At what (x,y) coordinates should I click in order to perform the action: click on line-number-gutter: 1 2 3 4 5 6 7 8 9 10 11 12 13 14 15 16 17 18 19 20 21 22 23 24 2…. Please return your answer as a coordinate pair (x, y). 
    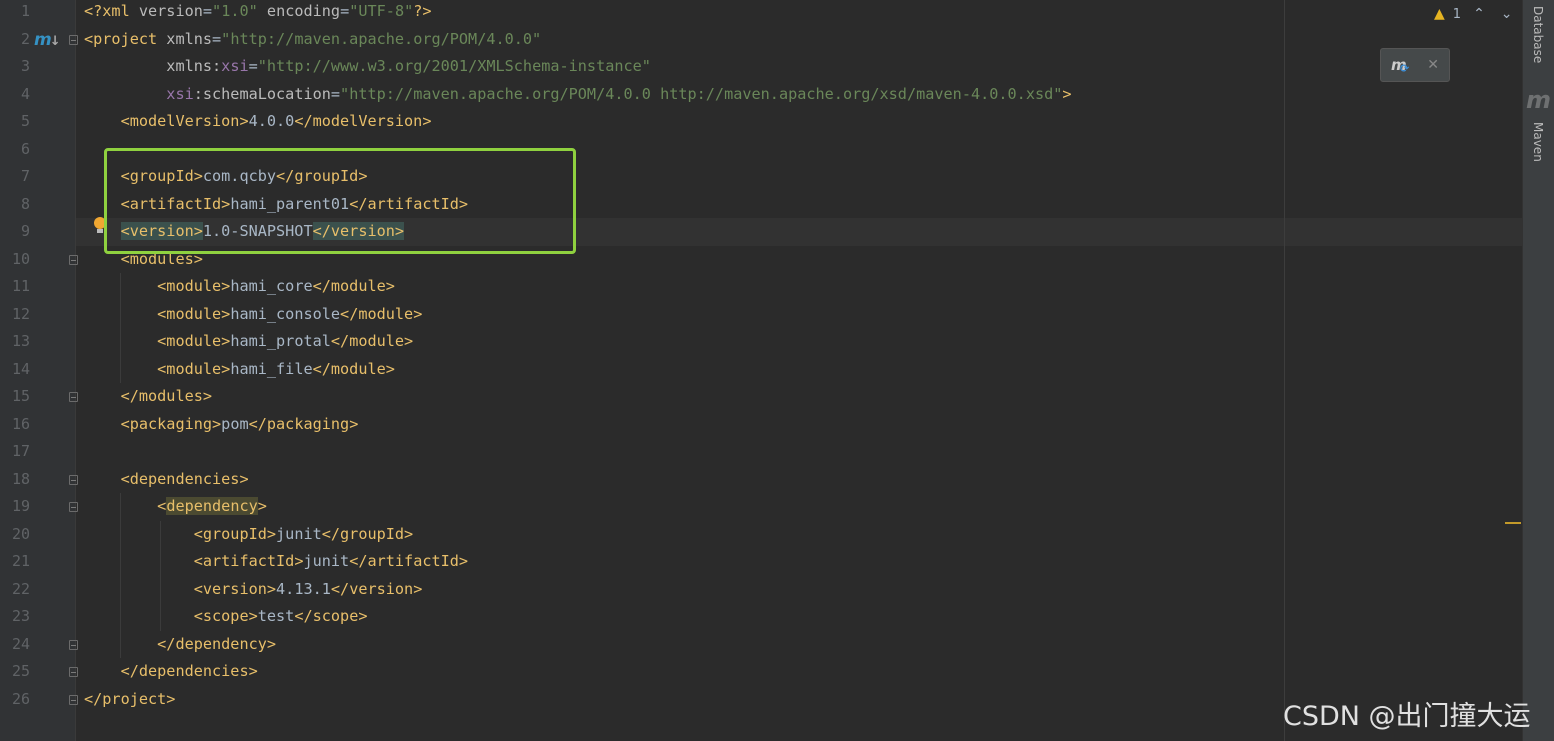
    Looking at the image, I should click on (38, 370).